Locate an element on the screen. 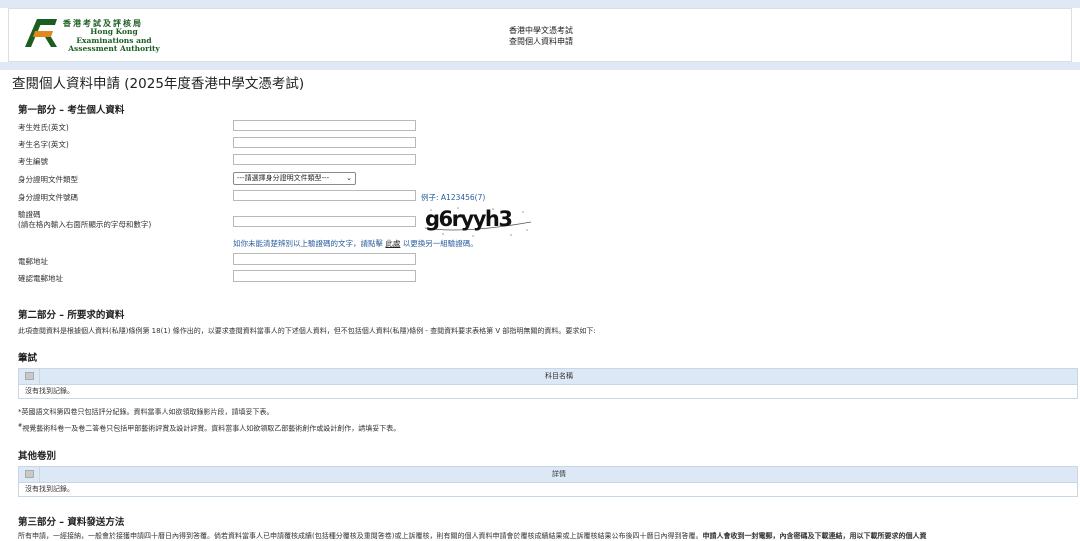 This screenshot has width=1080, height=541. given-name-input is located at coordinates (324, 142).